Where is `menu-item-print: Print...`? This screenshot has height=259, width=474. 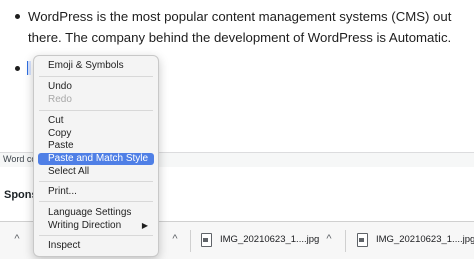 menu-item-print: Print... is located at coordinates (96, 192).